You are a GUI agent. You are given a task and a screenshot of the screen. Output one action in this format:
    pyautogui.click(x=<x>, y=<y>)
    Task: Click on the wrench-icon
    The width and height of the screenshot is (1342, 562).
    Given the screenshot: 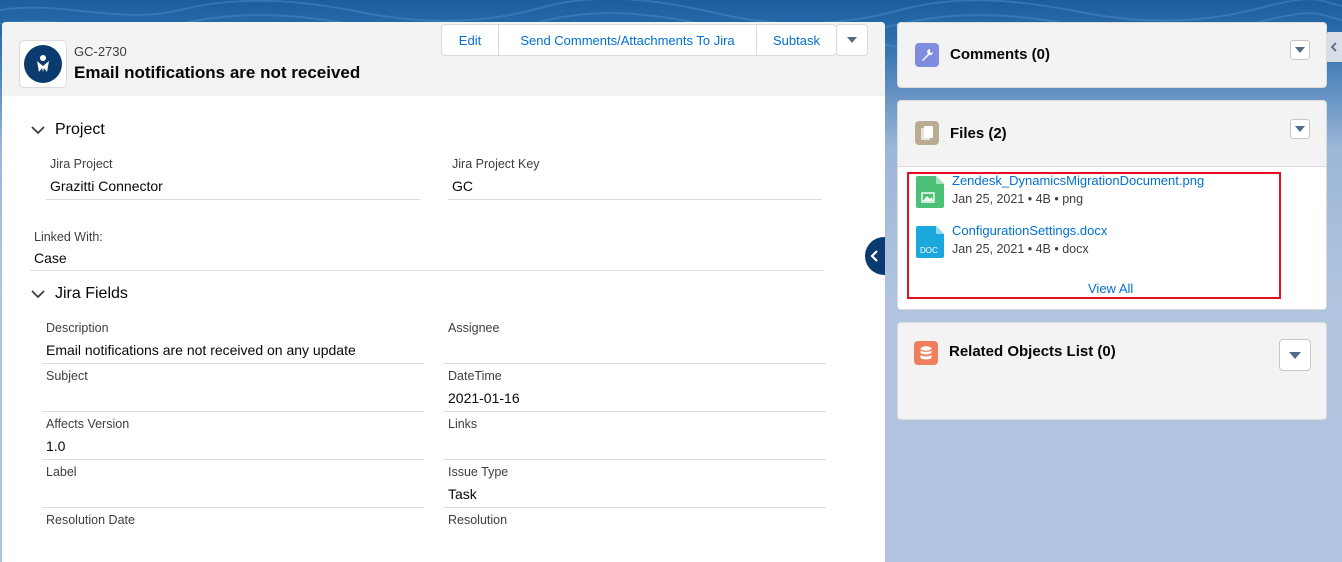 What is the action you would take?
    pyautogui.click(x=927, y=55)
    